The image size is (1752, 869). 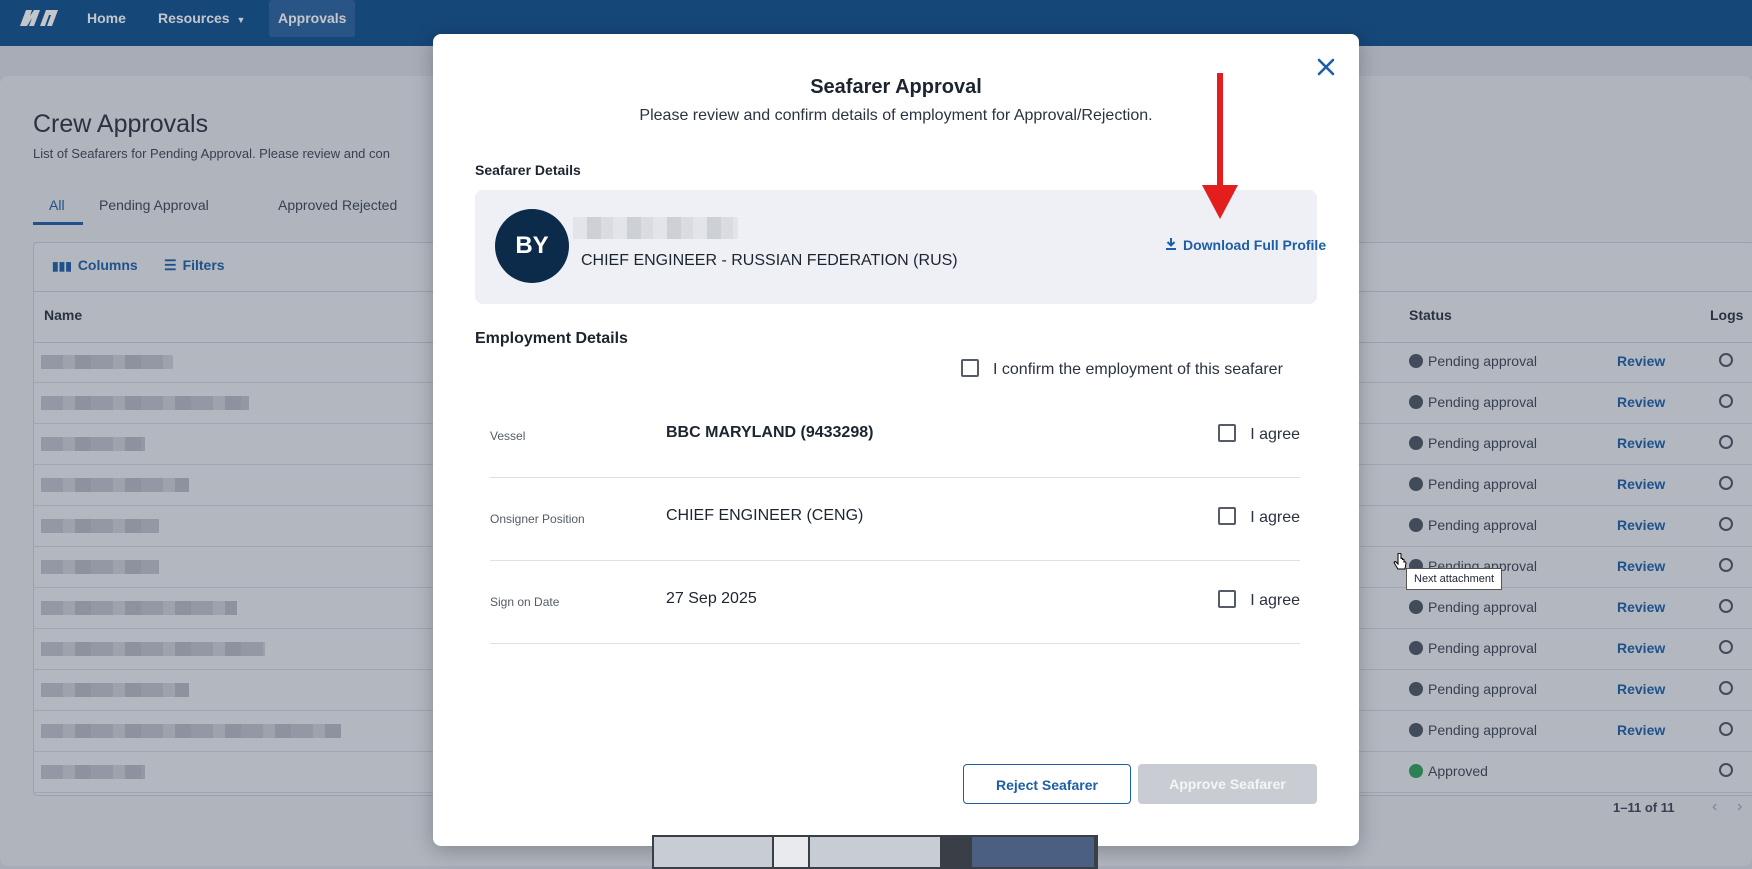 I want to click on annotation-arrow-head, so click(x=1220, y=202).